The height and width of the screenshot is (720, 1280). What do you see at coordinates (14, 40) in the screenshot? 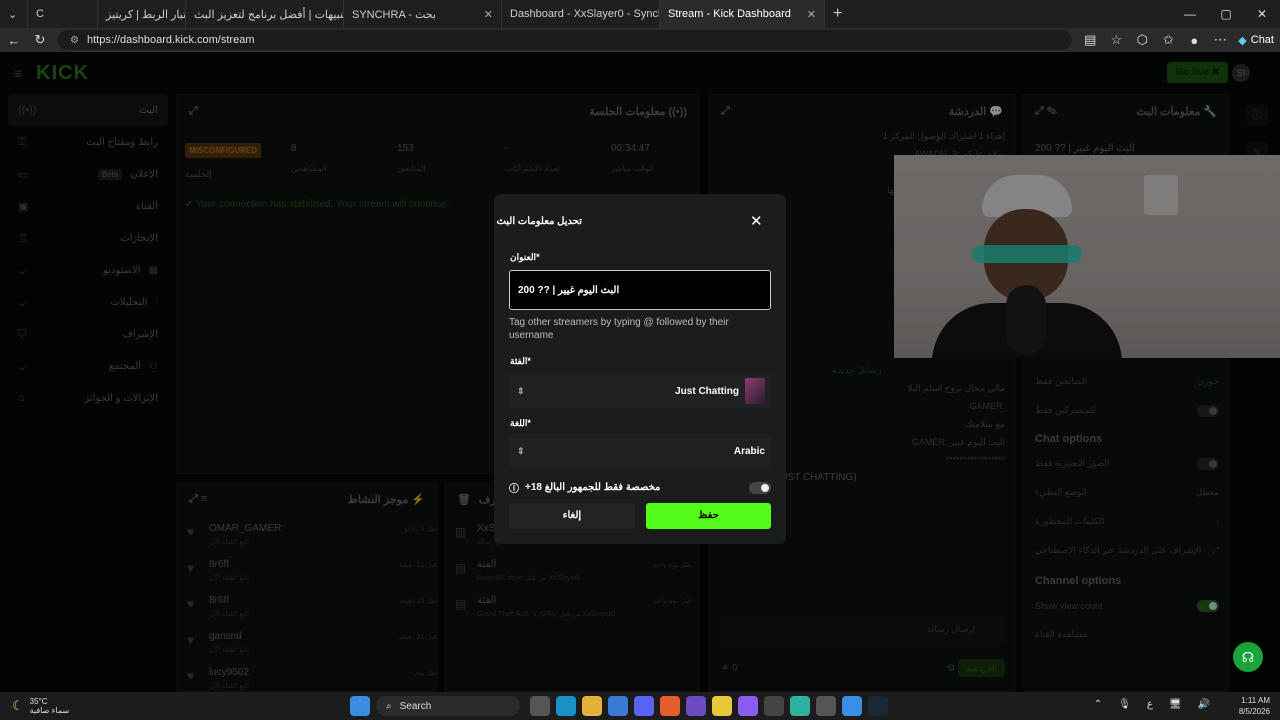
I see `back-icon: ←` at bounding box center [14, 40].